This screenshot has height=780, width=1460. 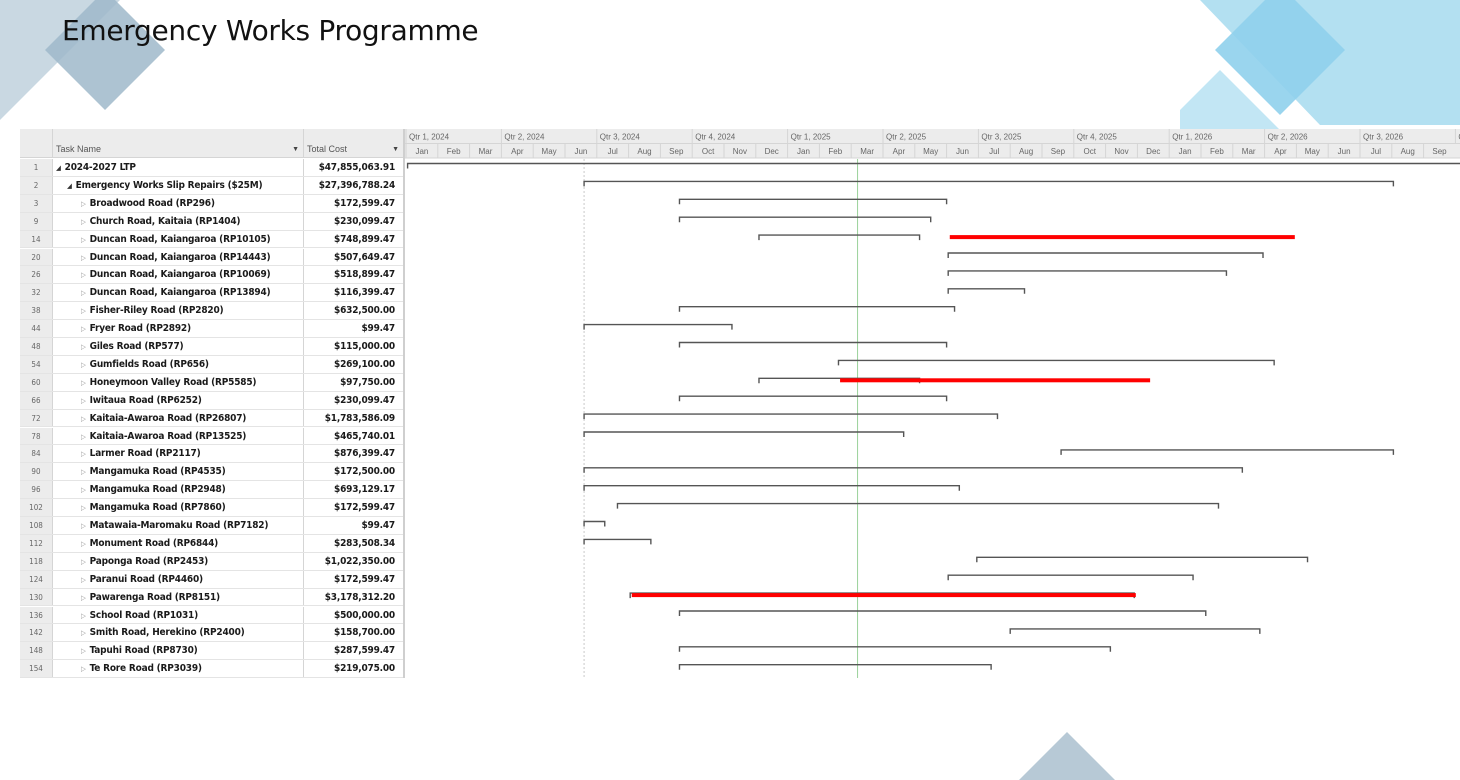 What do you see at coordinates (178, 143) in the screenshot?
I see `task-name-column-header: Task Name ▼` at bounding box center [178, 143].